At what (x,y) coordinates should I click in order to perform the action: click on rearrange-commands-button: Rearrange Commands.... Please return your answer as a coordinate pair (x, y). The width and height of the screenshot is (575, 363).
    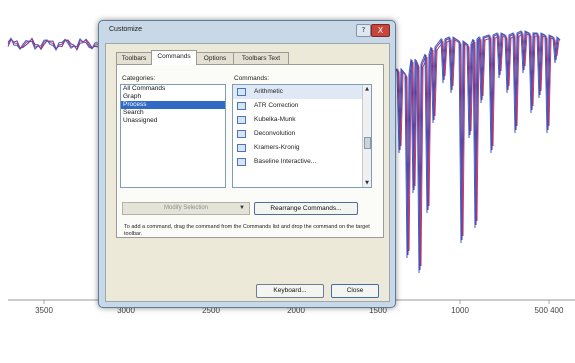
    Looking at the image, I should click on (306, 208).